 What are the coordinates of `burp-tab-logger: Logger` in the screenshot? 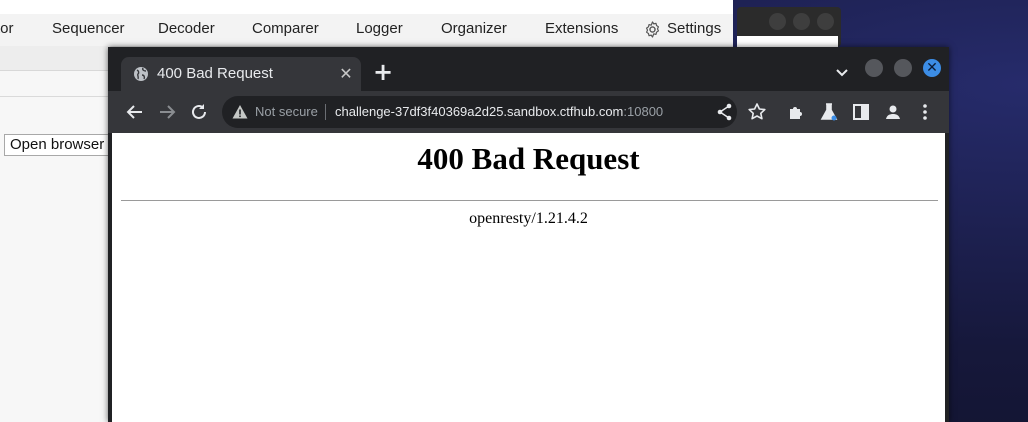 It's located at (379, 28).